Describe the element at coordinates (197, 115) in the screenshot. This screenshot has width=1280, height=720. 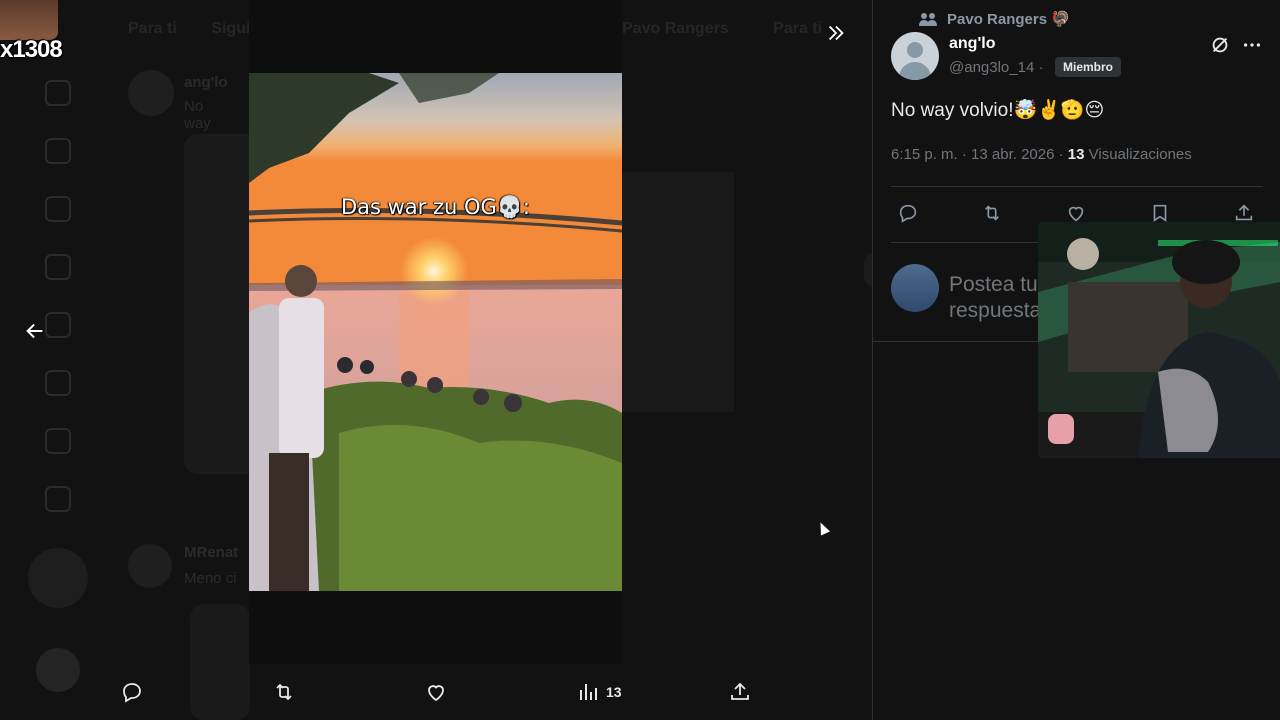
I see `bg-post-text: No way` at that location.